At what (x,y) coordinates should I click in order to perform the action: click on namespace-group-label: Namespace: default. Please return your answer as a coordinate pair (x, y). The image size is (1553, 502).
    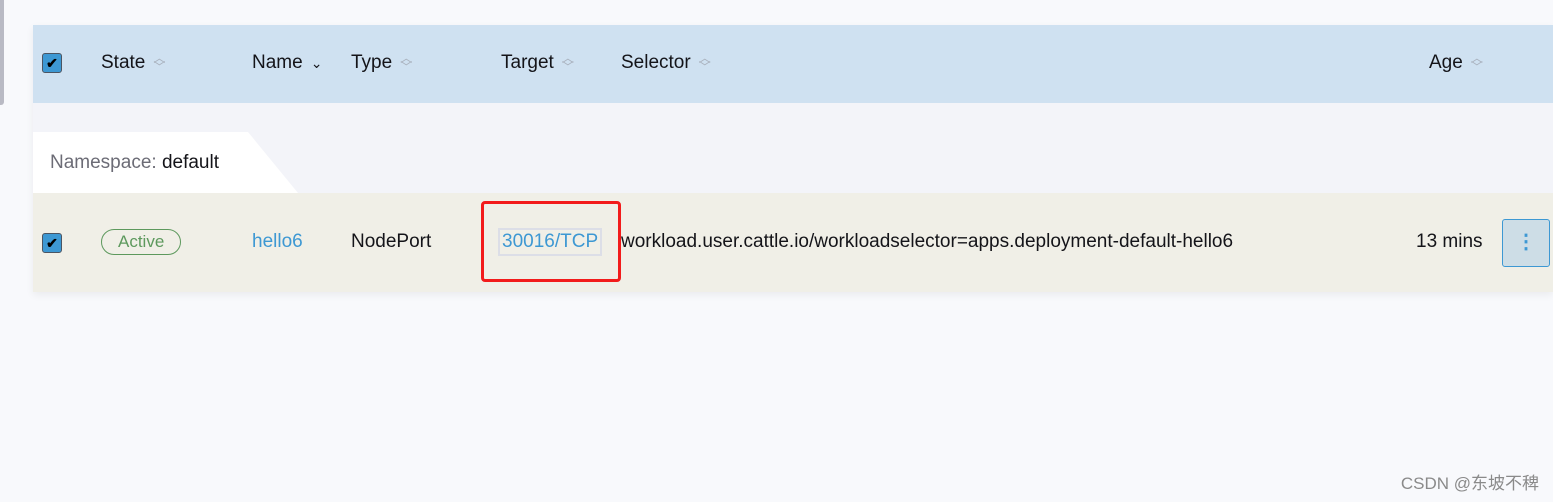
    Looking at the image, I should click on (165, 162).